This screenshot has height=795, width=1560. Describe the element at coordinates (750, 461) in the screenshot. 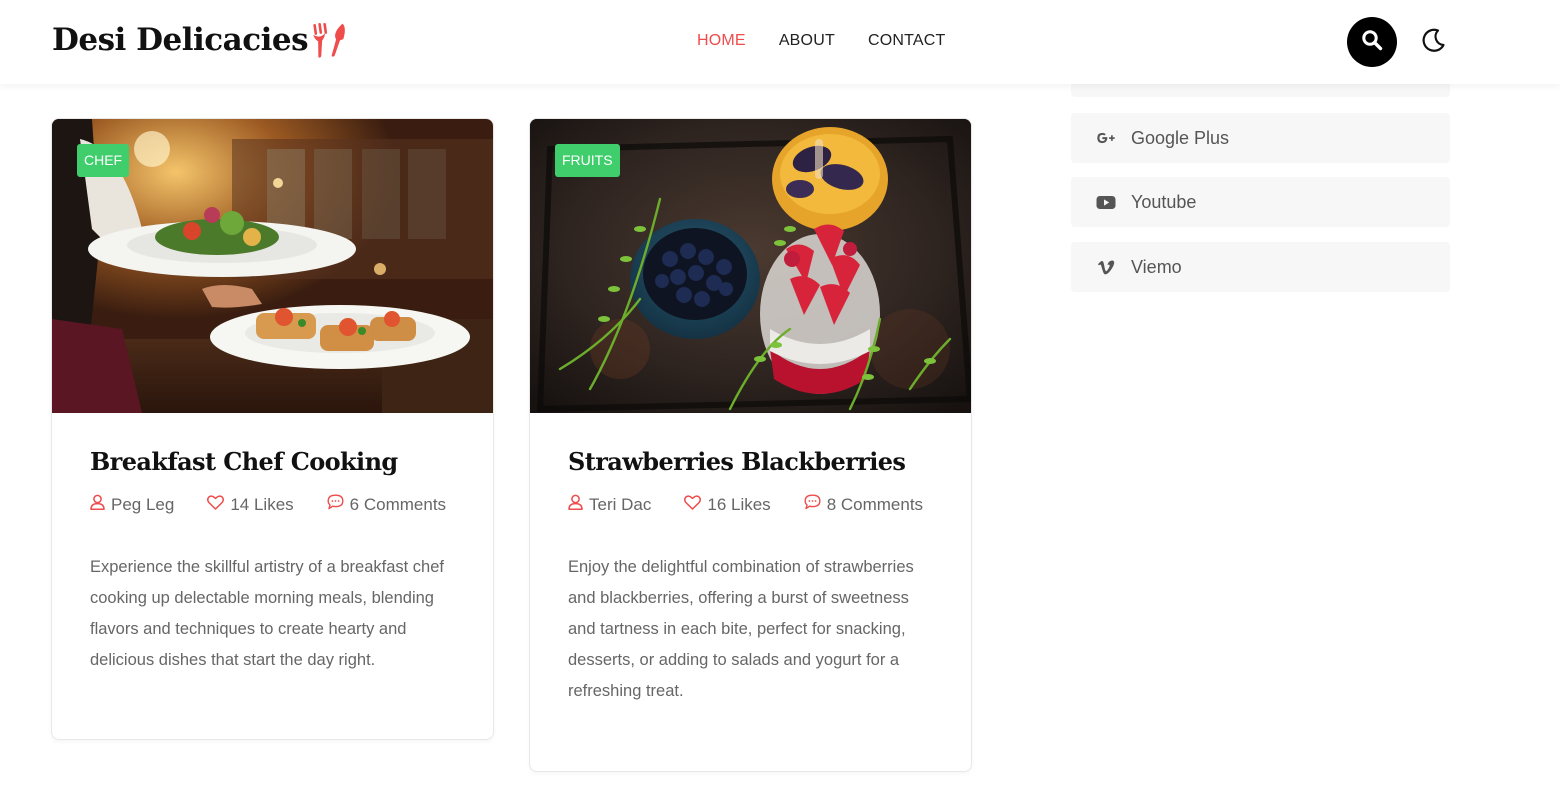

I see `post-title: Strawberries Blackberries` at that location.